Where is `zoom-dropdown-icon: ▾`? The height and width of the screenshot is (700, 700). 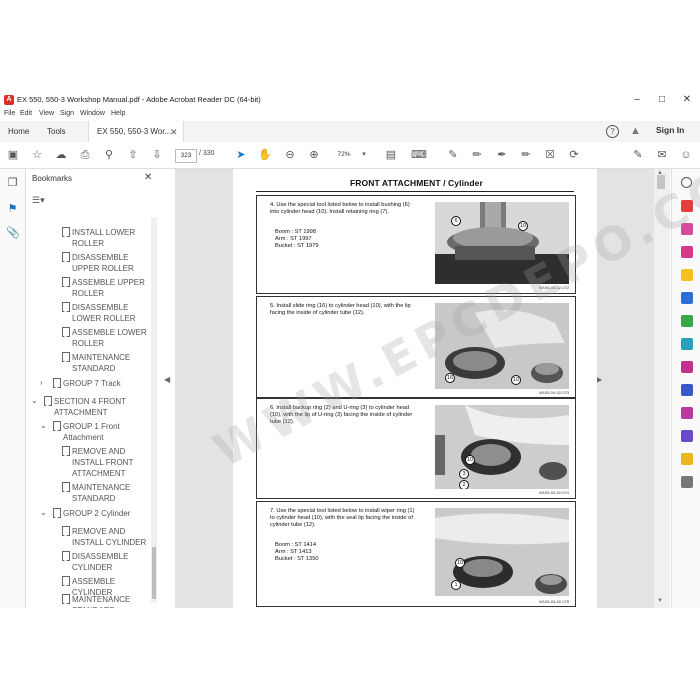
zoom-dropdown-icon: ▾ is located at coordinates (364, 155).